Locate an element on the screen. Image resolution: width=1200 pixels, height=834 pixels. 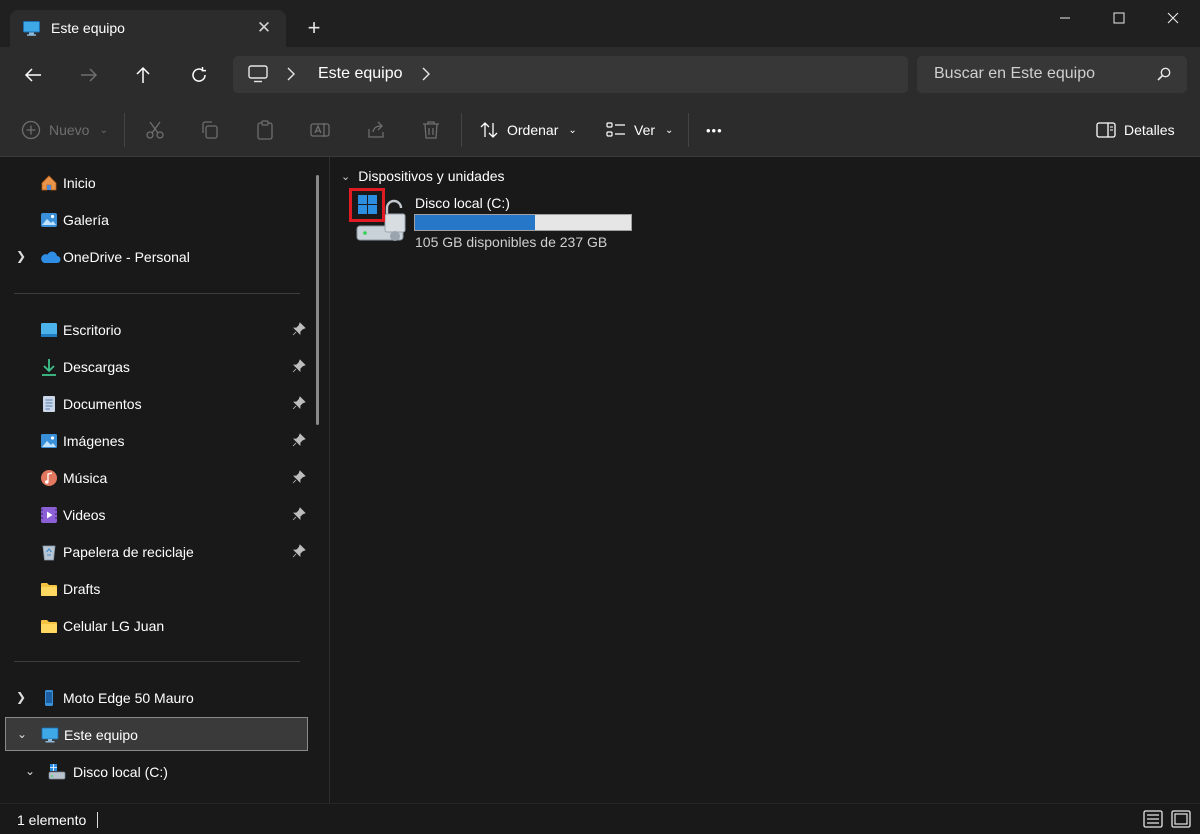
rename-button is located at coordinates (320, 130).